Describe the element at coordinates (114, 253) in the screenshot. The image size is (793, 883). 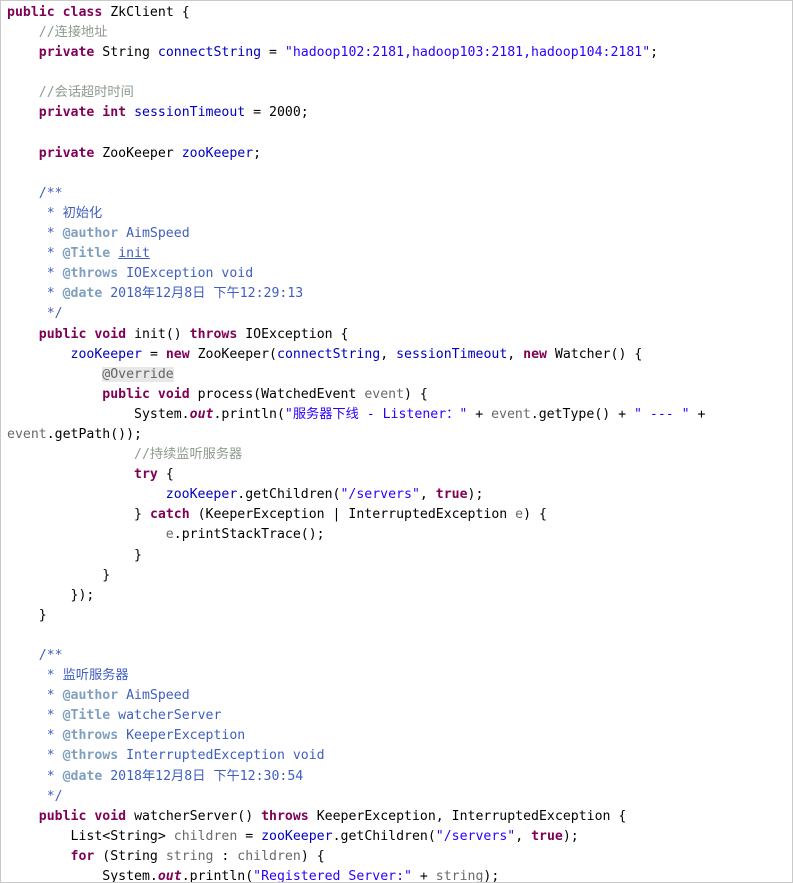
I see `code-token-doc` at that location.